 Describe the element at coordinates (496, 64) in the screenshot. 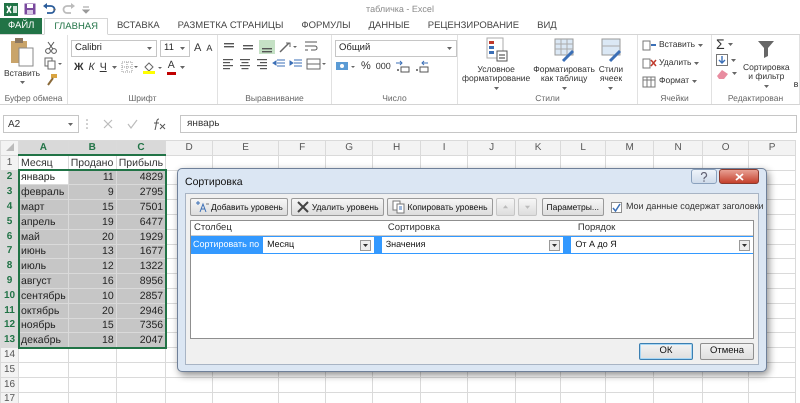

I see `conditional-formatting-button: Условное форматирование` at that location.